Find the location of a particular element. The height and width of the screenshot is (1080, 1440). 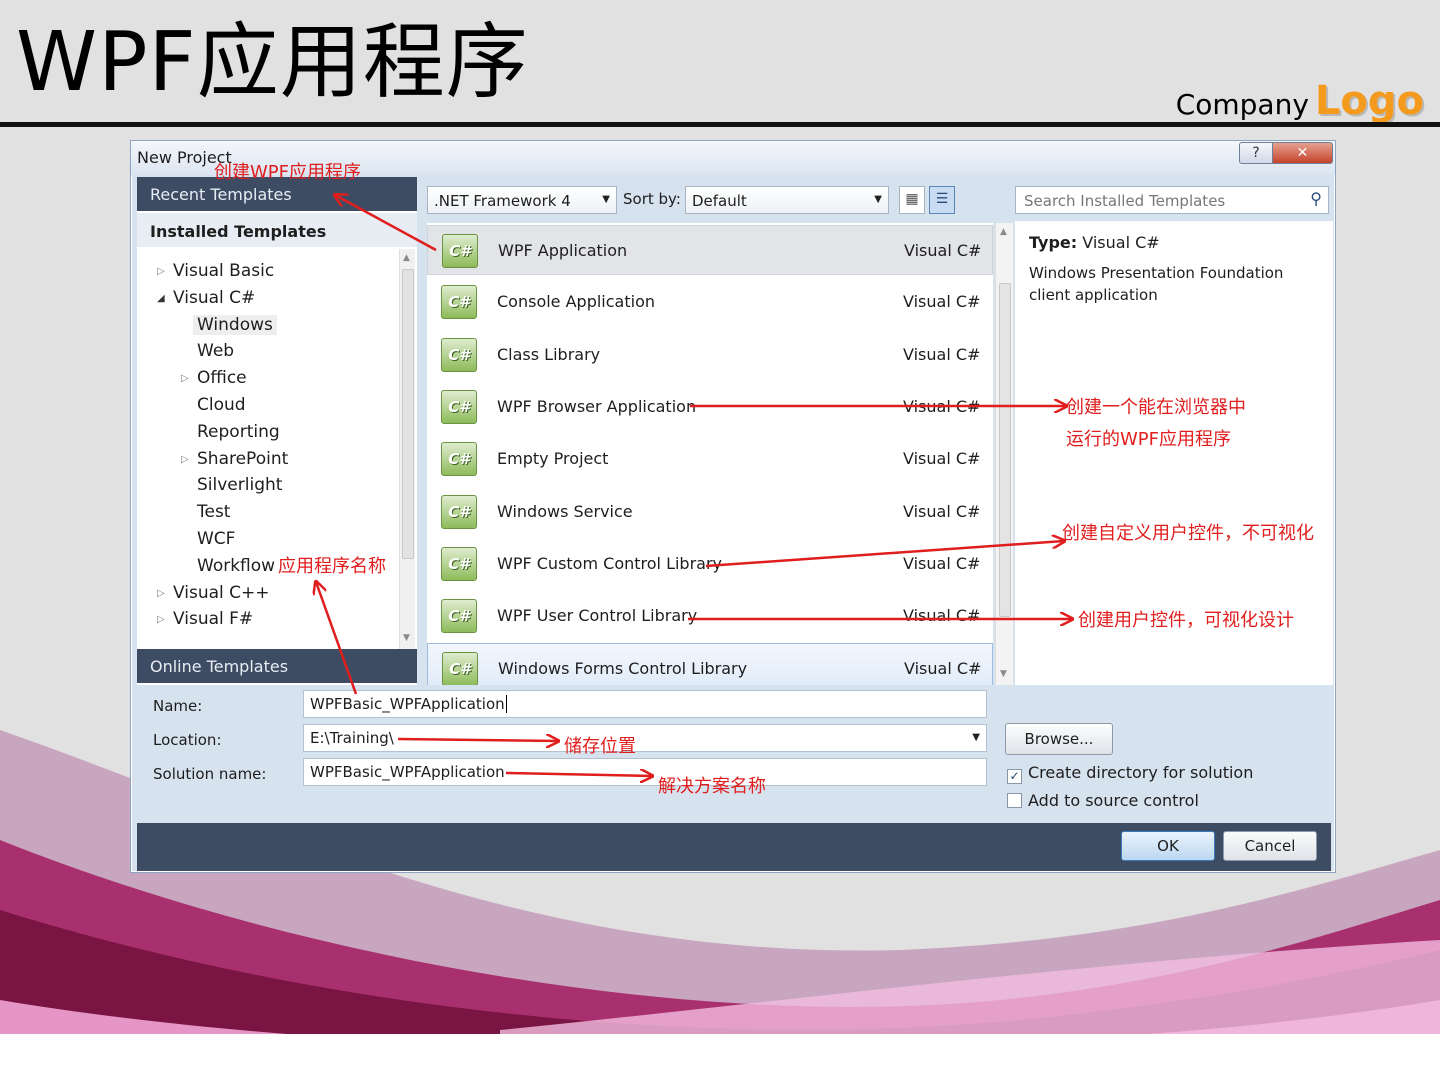

tree-item: Visual C++ is located at coordinates (221, 593).